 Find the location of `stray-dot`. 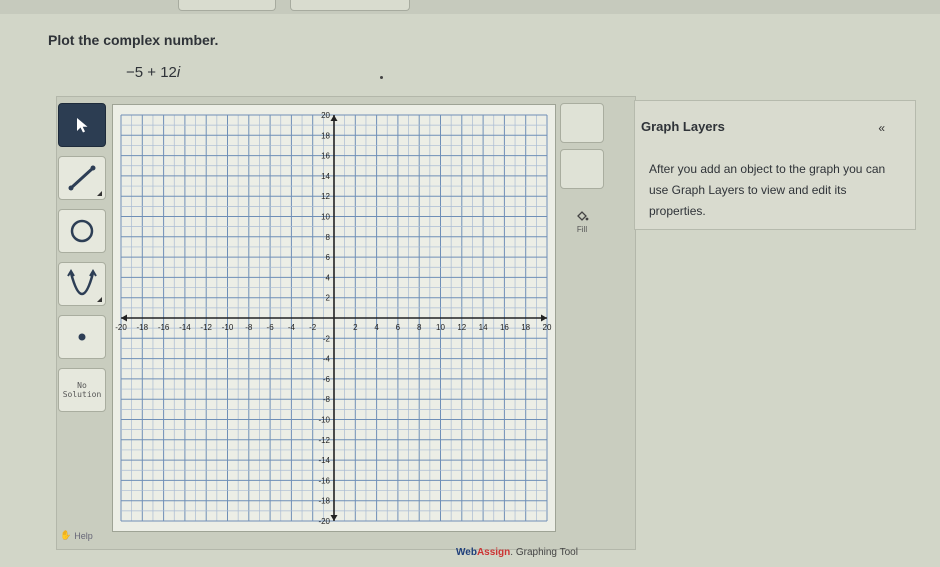

stray-dot is located at coordinates (381, 77).